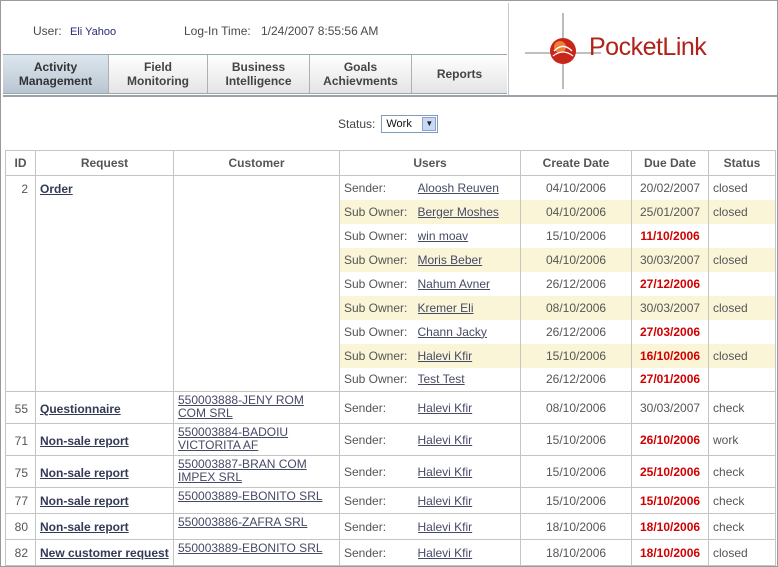 The image size is (778, 567). What do you see at coordinates (742, 283) in the screenshot?
I see `status-cell` at bounding box center [742, 283].